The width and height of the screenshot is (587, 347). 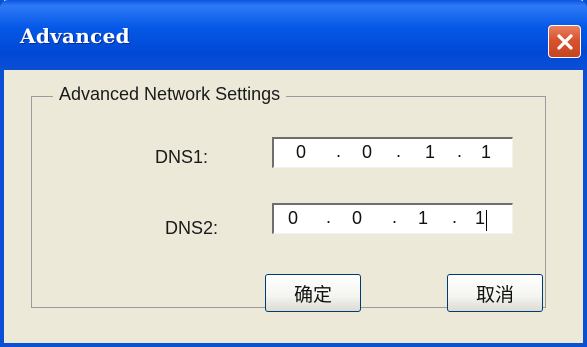 What do you see at coordinates (423, 218) in the screenshot?
I see `dns2-octet-3: 1` at bounding box center [423, 218].